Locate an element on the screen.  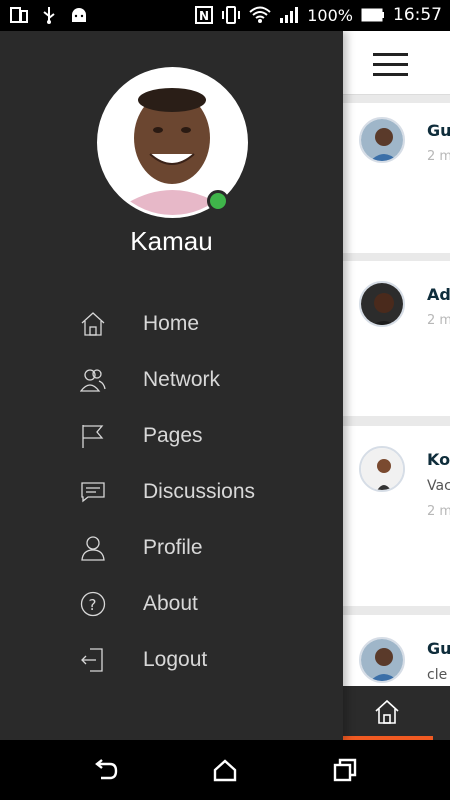
menu-item-label: Network is located at coordinates (182, 379).